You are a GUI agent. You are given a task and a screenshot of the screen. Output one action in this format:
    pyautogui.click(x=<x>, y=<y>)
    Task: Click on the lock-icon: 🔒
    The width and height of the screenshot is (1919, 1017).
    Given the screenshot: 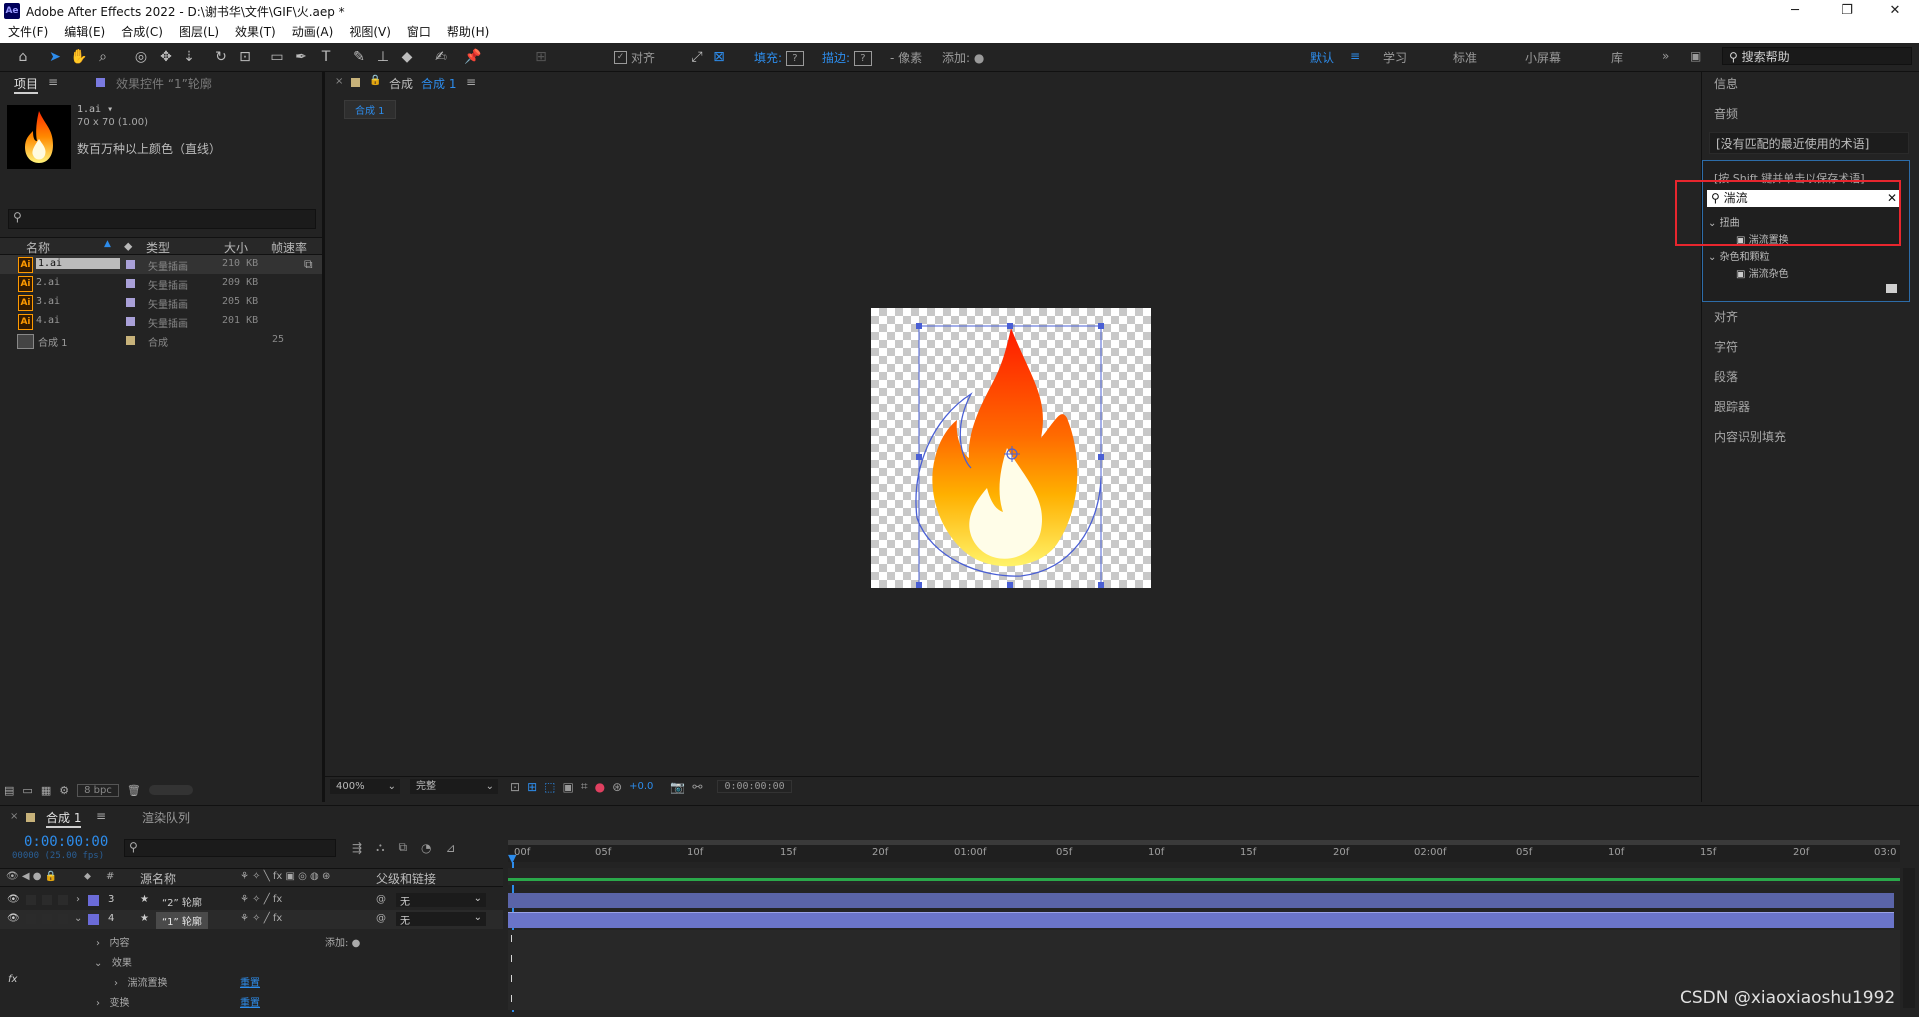 What is the action you would take?
    pyautogui.click(x=375, y=80)
    